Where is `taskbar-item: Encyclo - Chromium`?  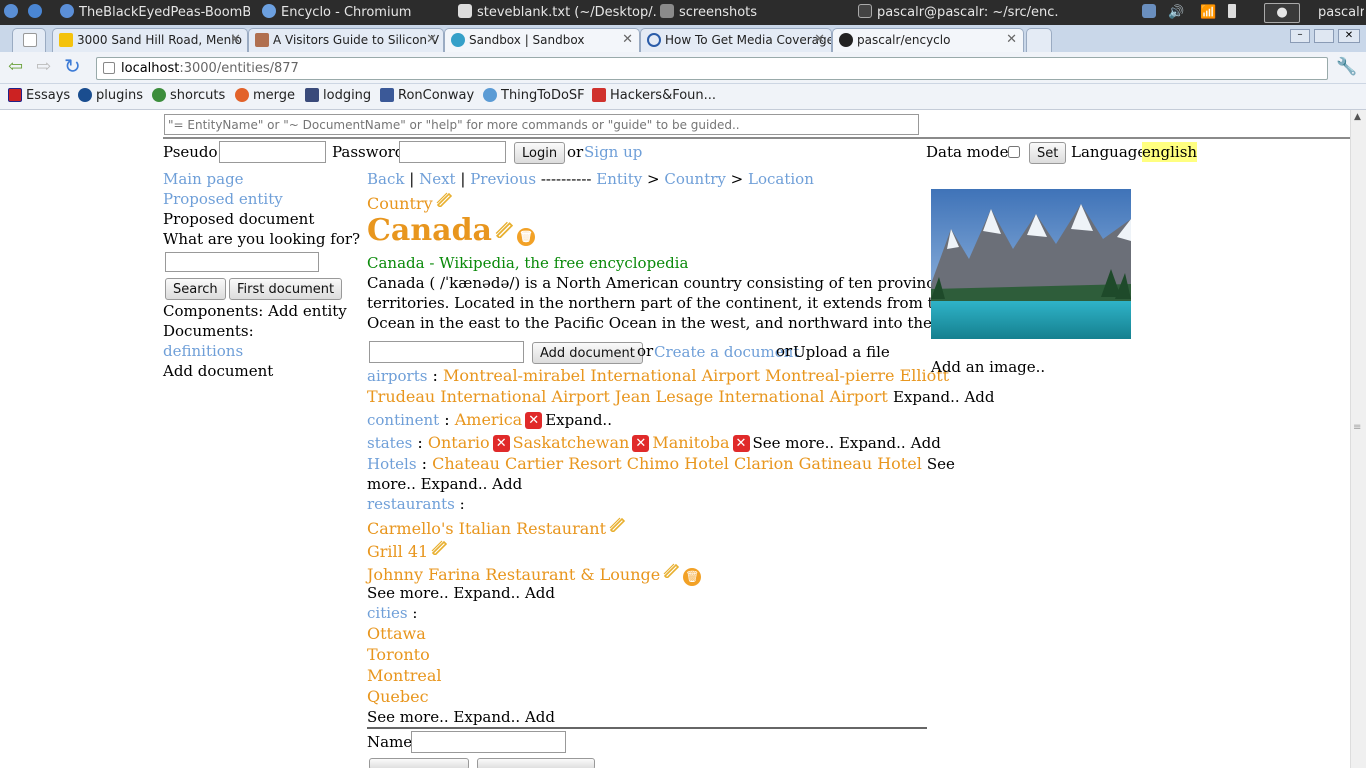 taskbar-item: Encyclo - Chromium is located at coordinates (352, 12).